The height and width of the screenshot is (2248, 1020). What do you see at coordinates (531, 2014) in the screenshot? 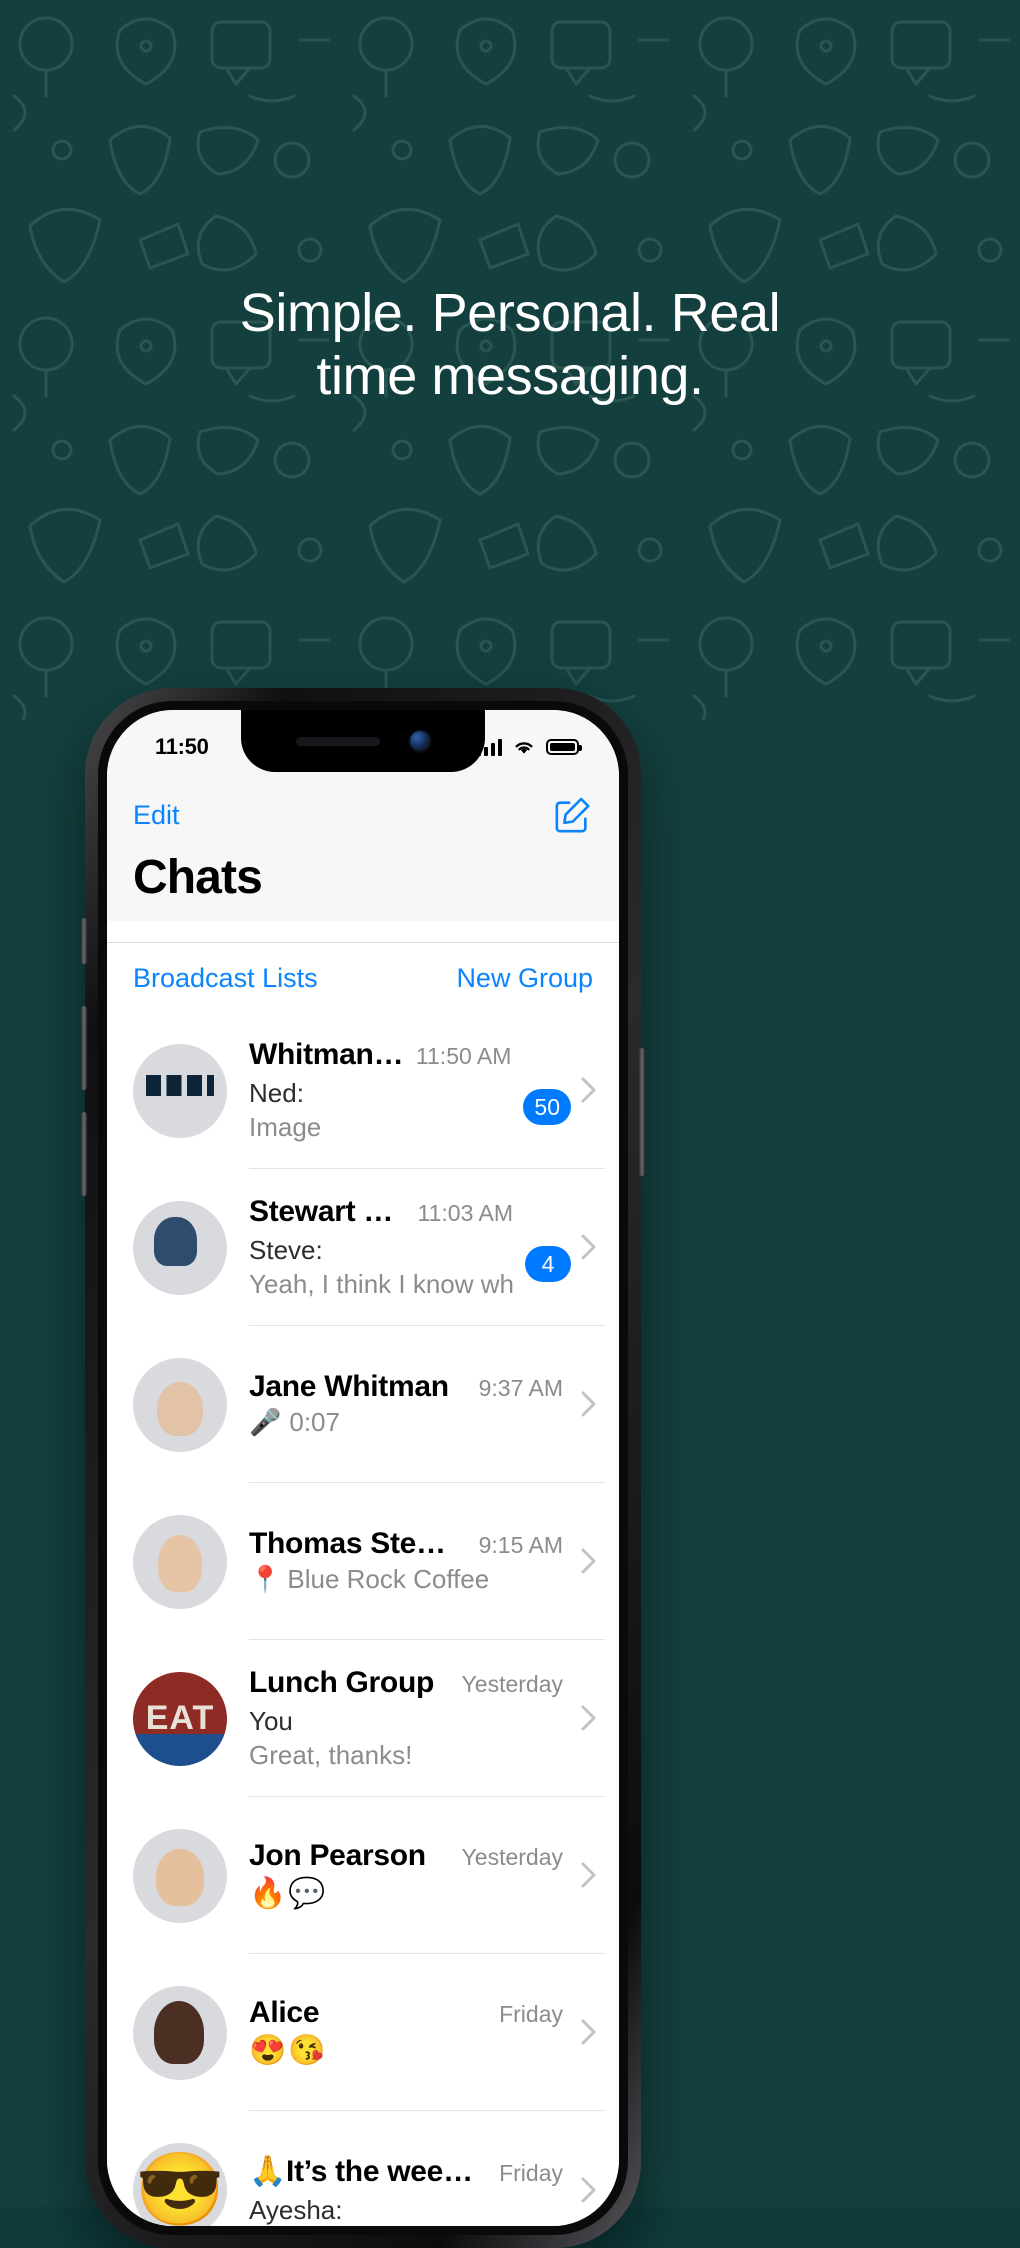
I see `chat-timestamp: Friday` at bounding box center [531, 2014].